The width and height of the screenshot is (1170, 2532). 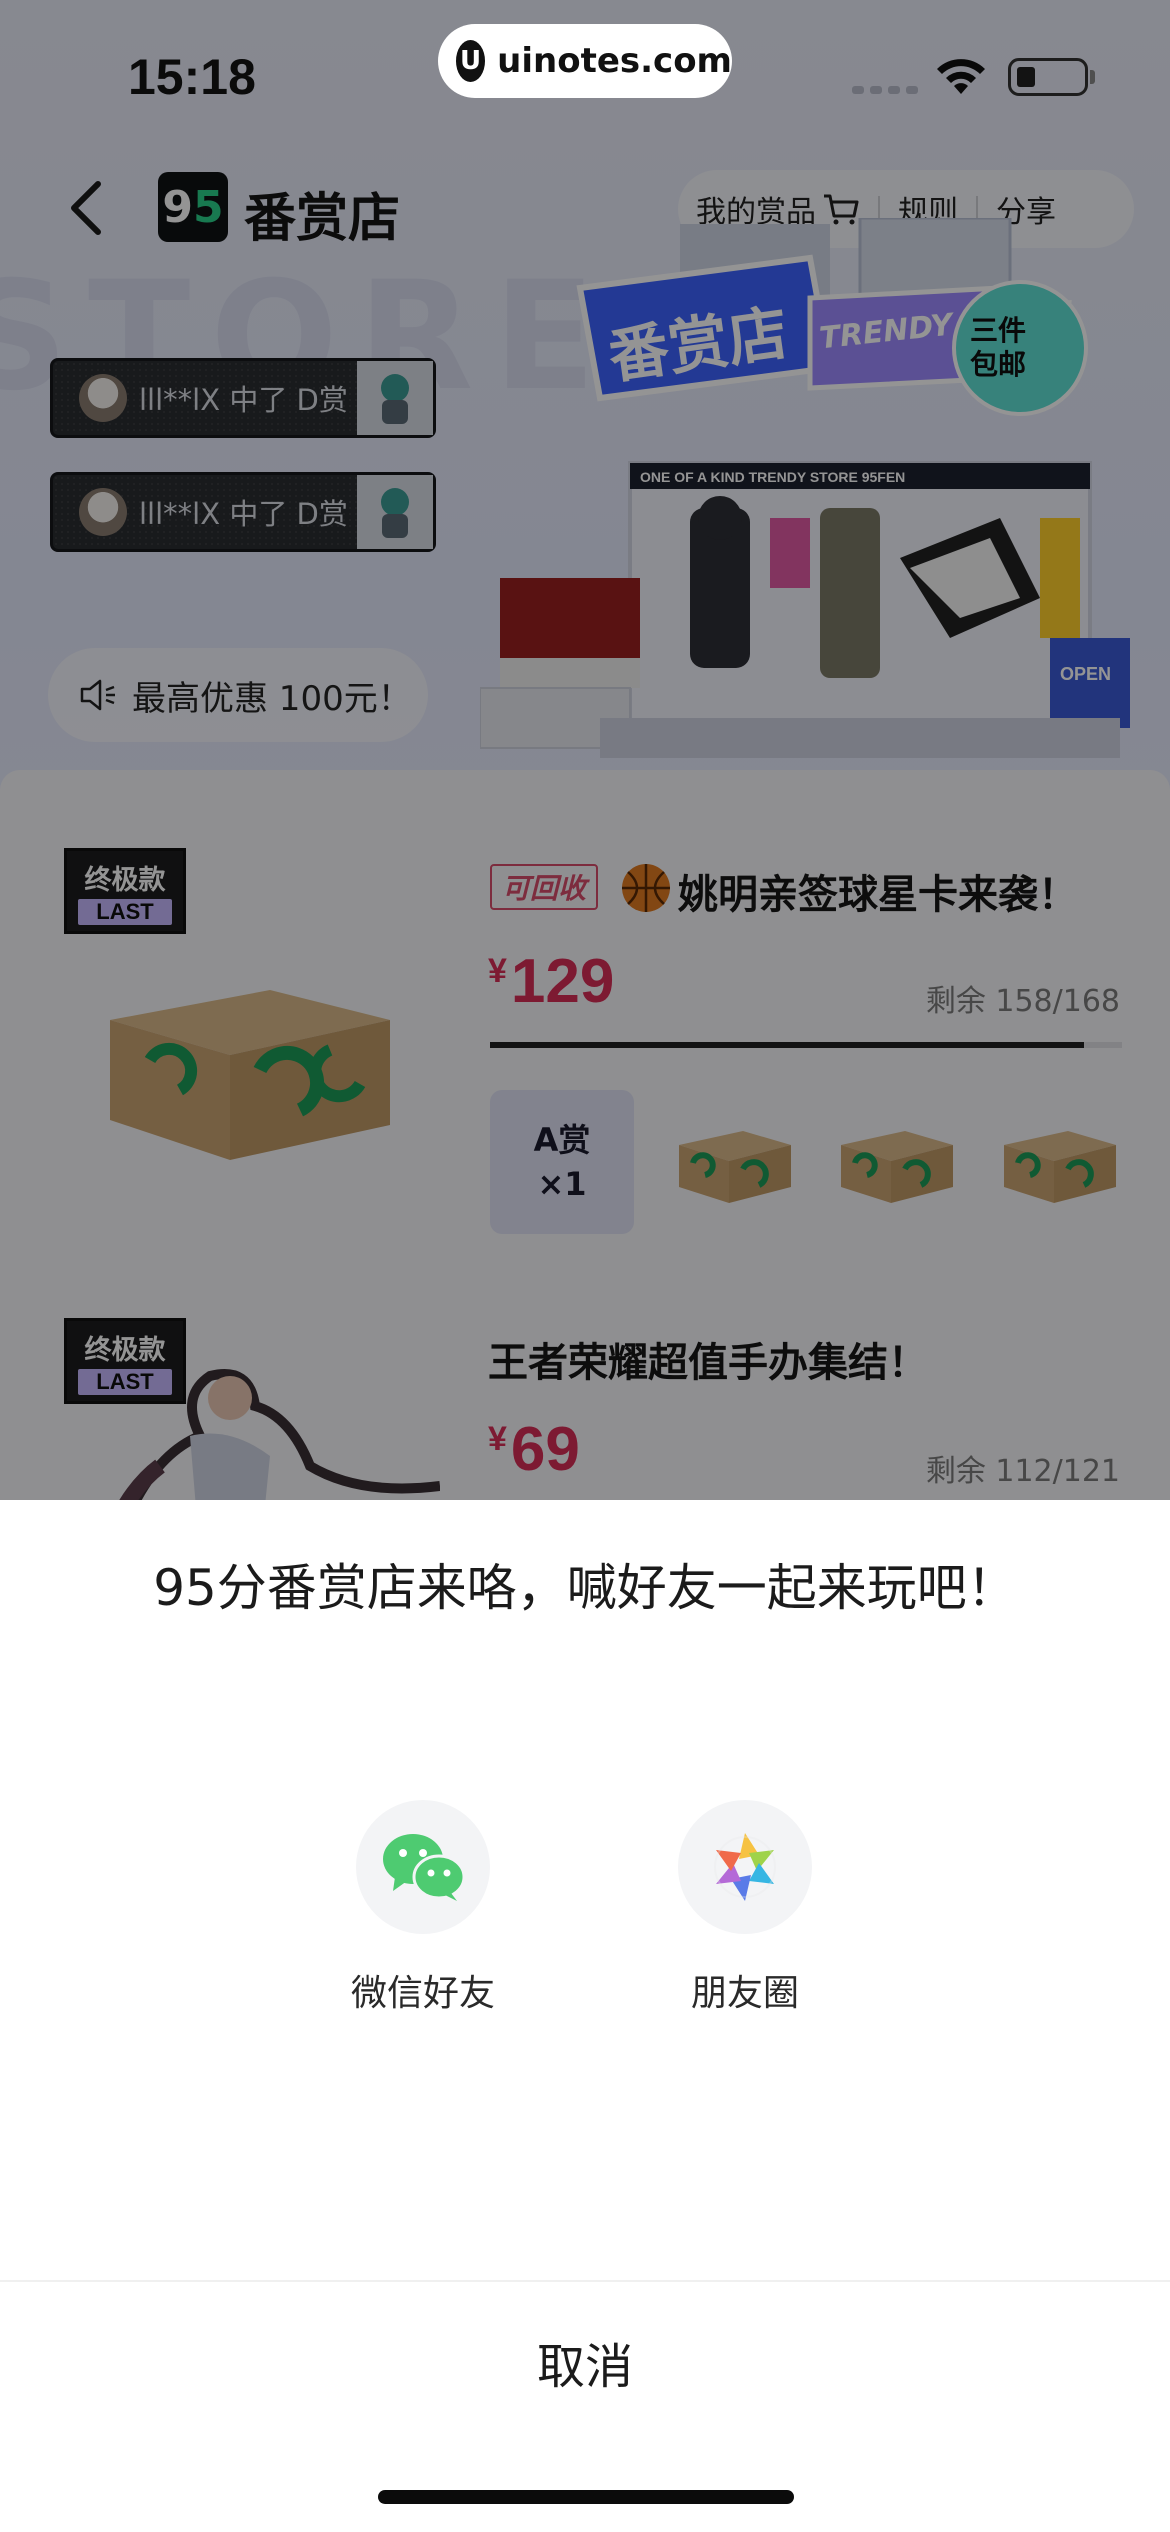 I want to click on home-indicator, so click(x=586, y=2497).